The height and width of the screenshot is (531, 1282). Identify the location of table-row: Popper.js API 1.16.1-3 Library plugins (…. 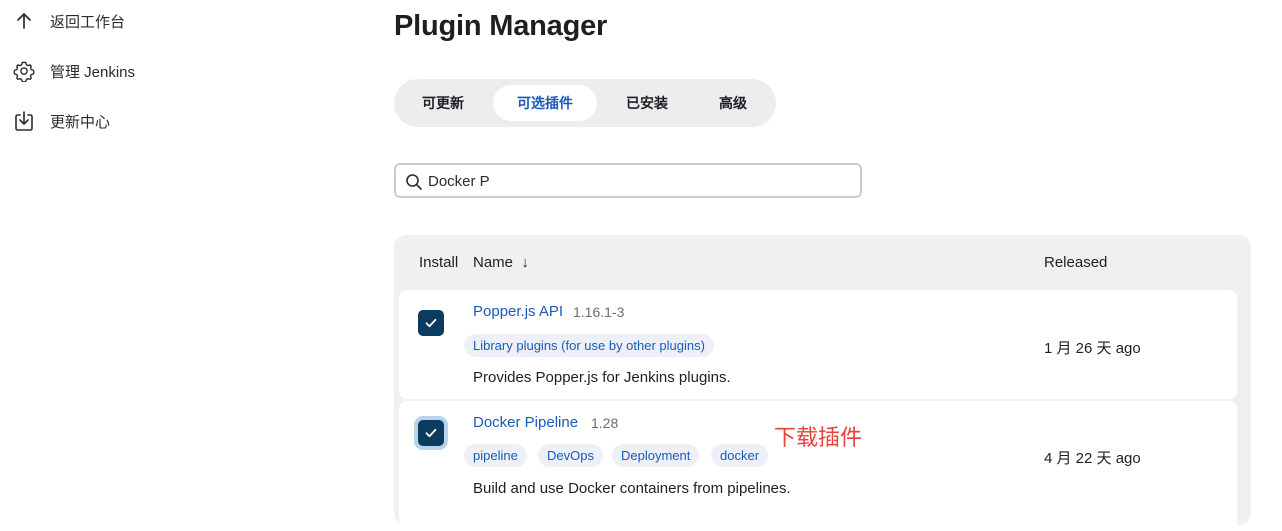
(818, 344).